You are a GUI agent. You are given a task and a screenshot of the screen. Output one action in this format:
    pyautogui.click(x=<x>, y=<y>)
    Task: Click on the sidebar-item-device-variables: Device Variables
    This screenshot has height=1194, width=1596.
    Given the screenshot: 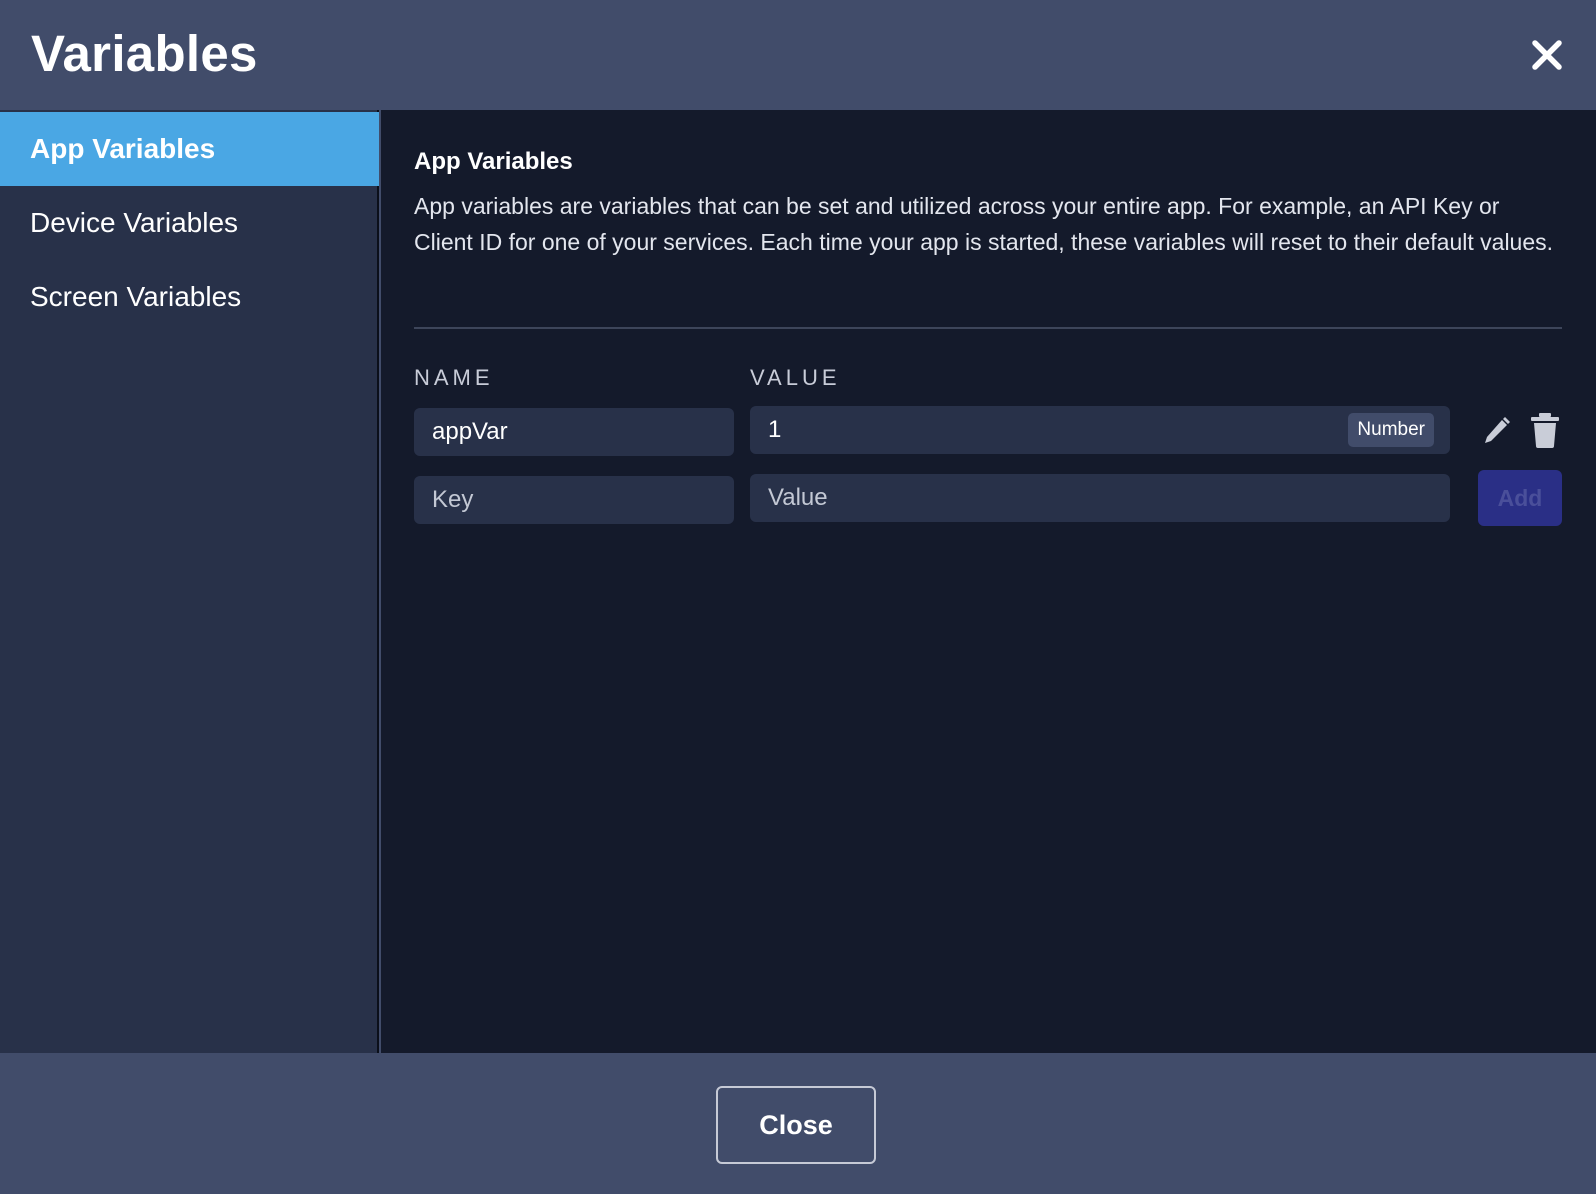 What is the action you would take?
    pyautogui.click(x=189, y=223)
    